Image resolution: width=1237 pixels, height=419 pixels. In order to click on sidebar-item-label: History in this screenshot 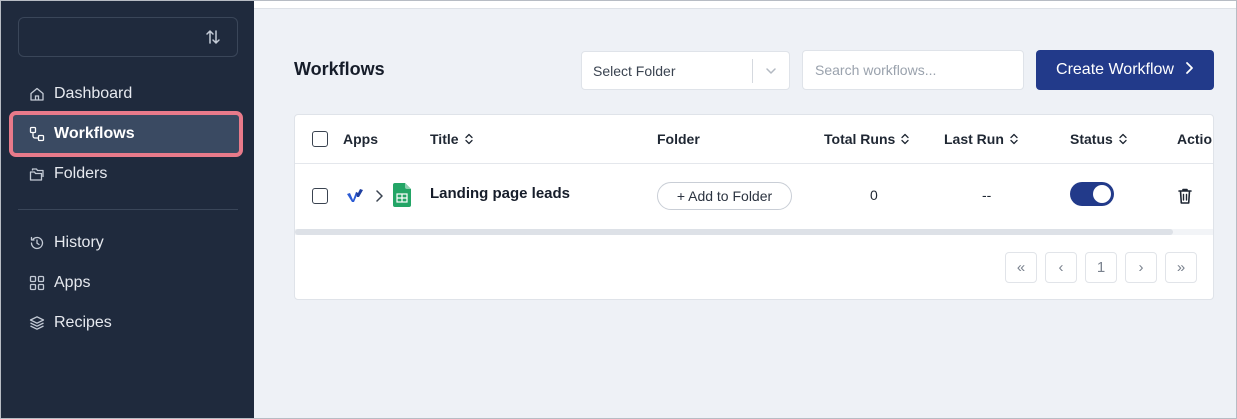, I will do `click(79, 242)`.